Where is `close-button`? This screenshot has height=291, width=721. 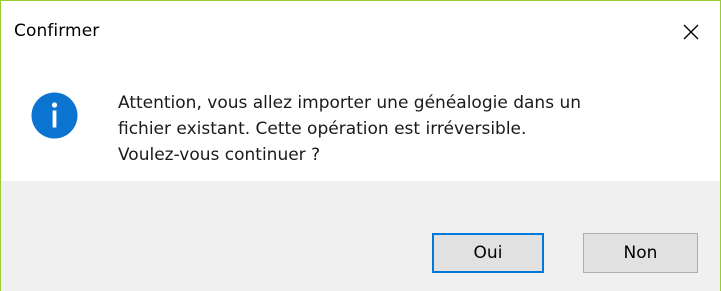 close-button is located at coordinates (691, 32).